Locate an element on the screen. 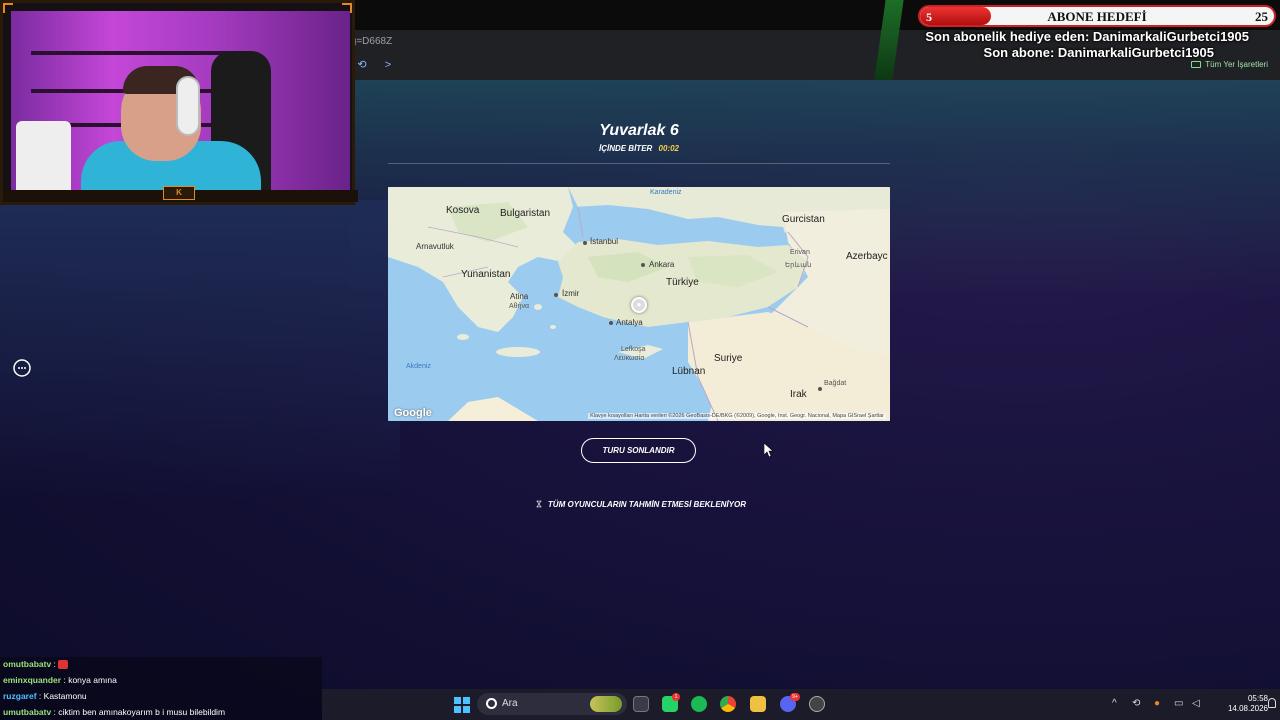 This screenshot has width=1280, height=720. map-label-atina: Atina is located at coordinates (519, 296).